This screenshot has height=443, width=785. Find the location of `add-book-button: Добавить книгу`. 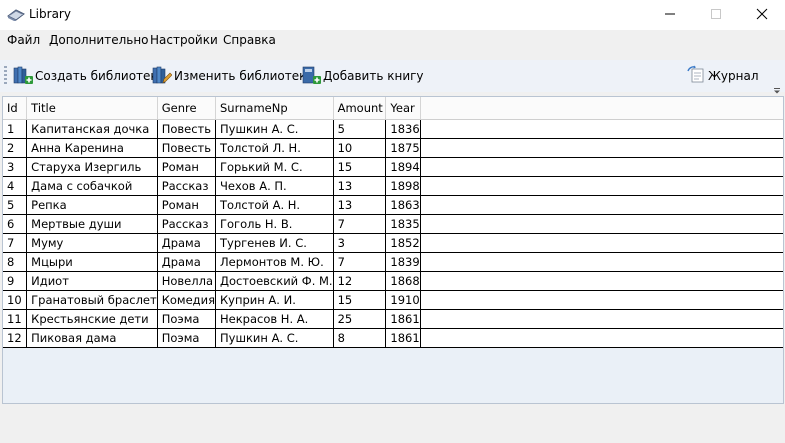

add-book-button: Добавить книгу is located at coordinates (362, 76).